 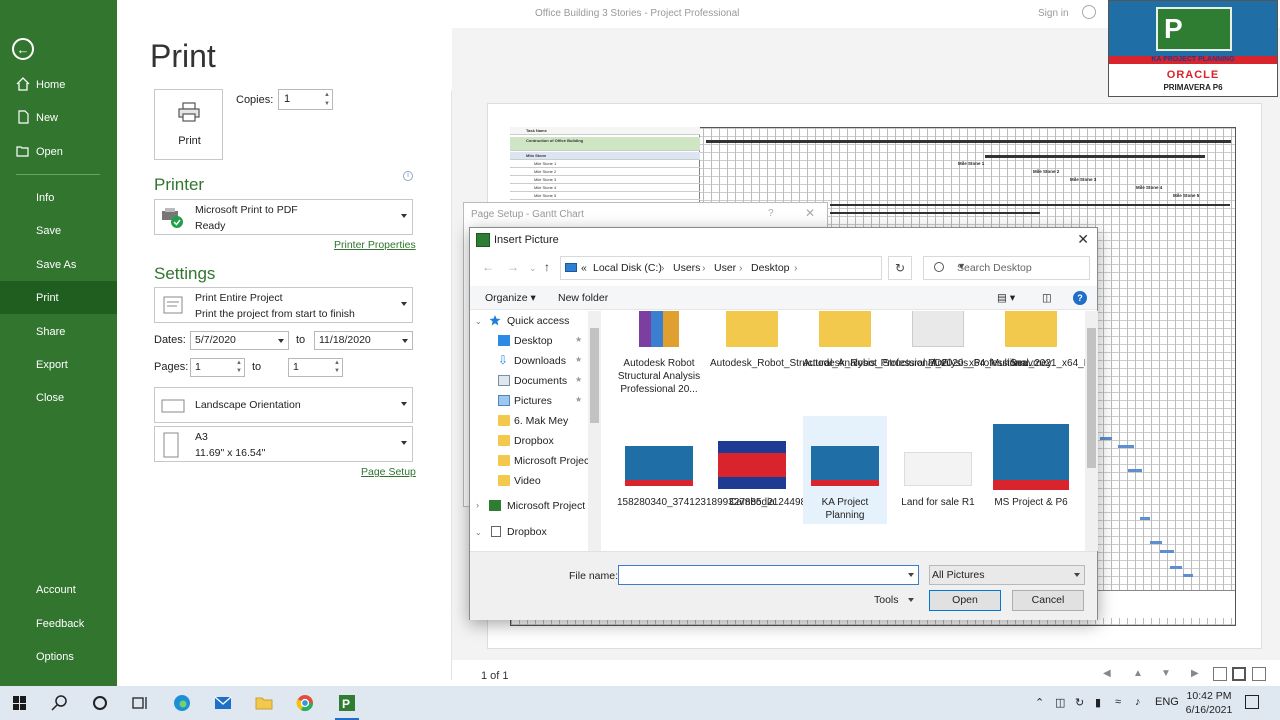 What do you see at coordinates (900, 268) in the screenshot?
I see `refresh-icon: ↻` at bounding box center [900, 268].